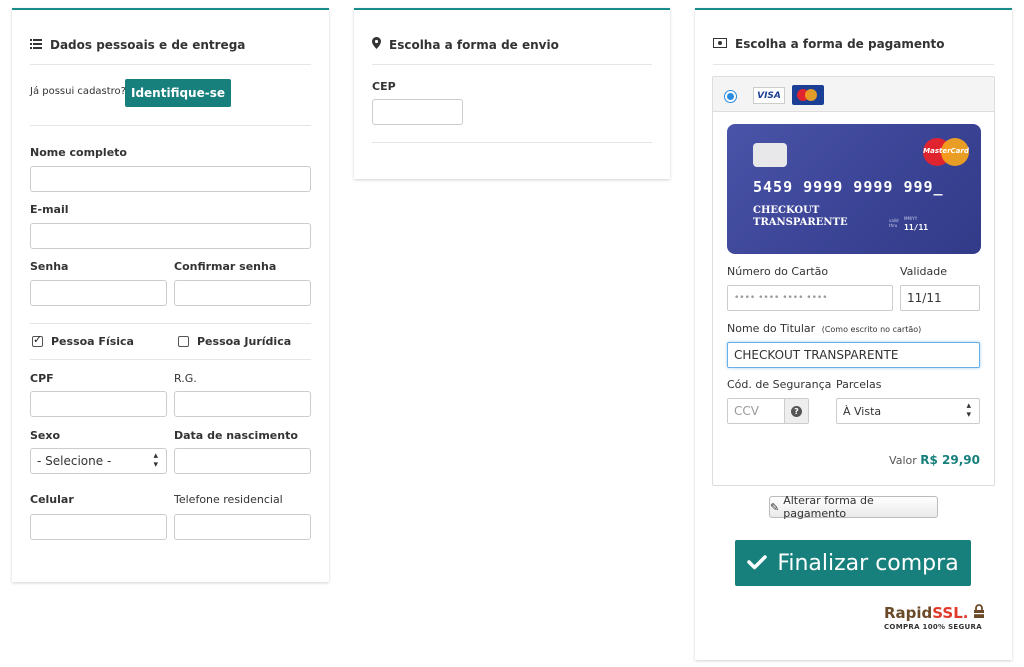  What do you see at coordinates (92, 341) in the screenshot?
I see `pessoa-fisica-label: Pessoa Física` at bounding box center [92, 341].